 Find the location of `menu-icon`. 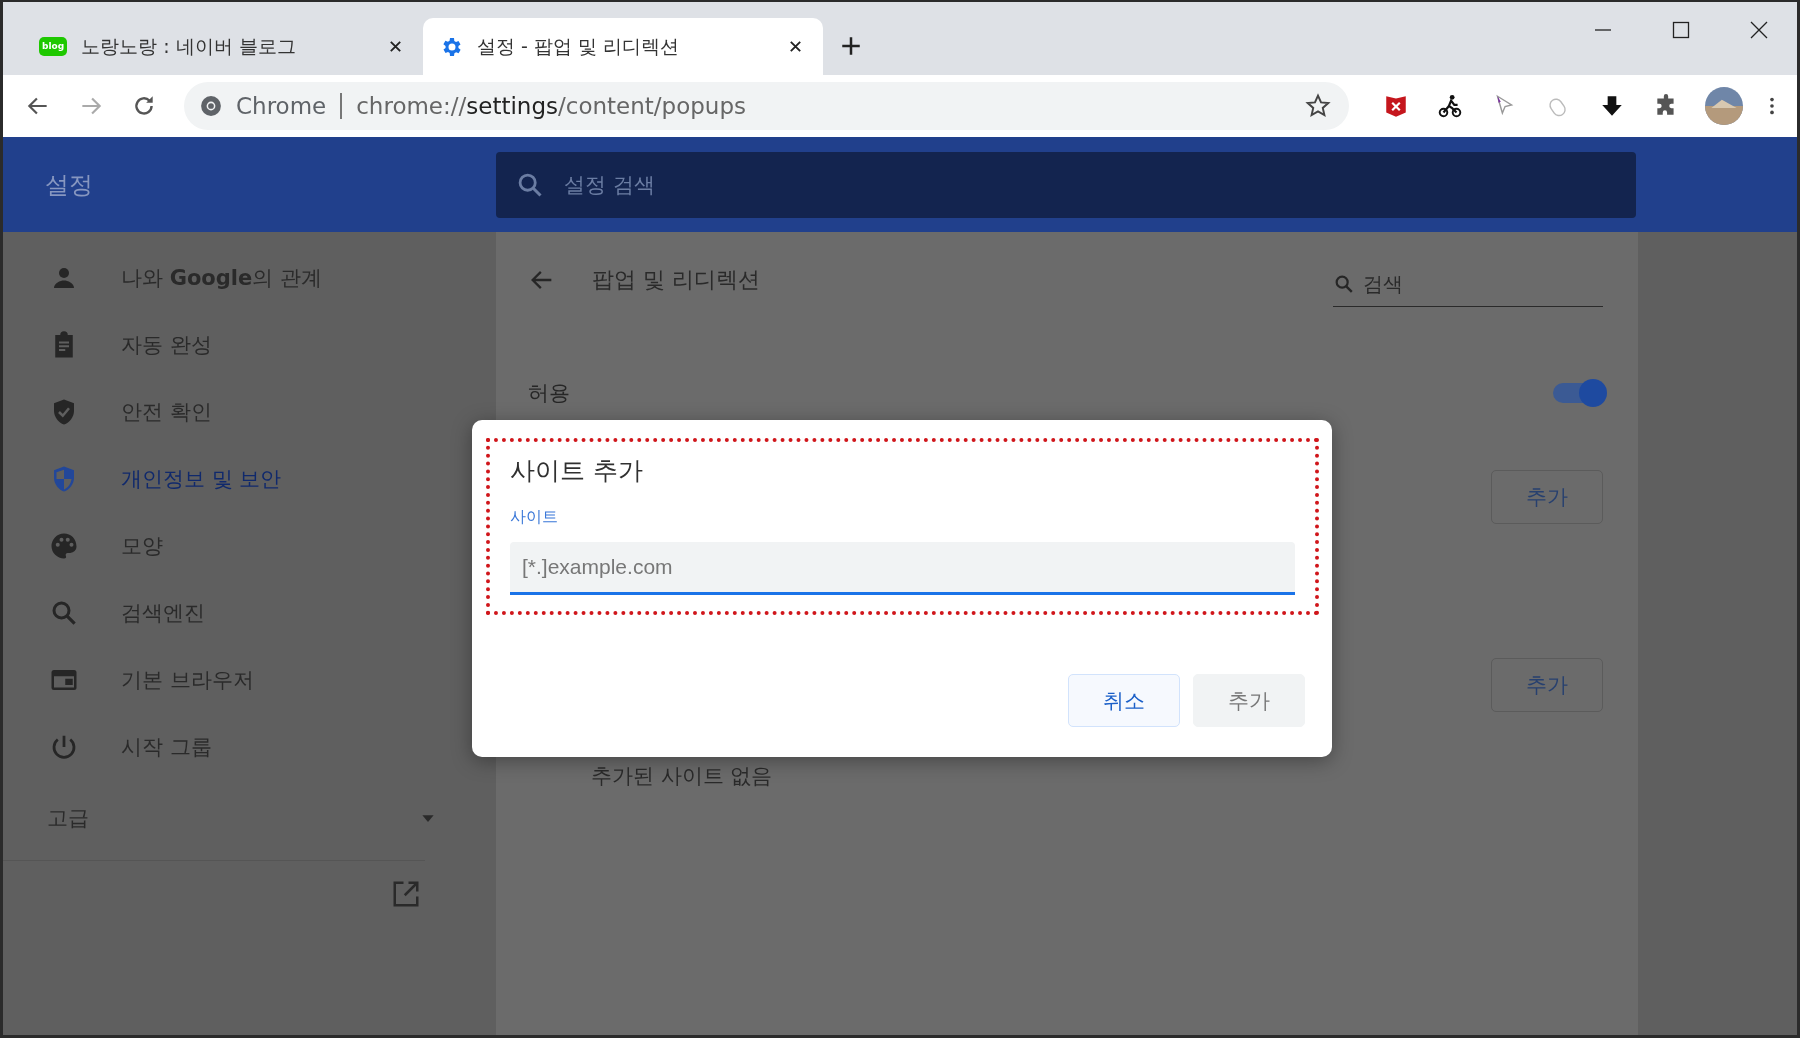

menu-icon is located at coordinates (1772, 106).